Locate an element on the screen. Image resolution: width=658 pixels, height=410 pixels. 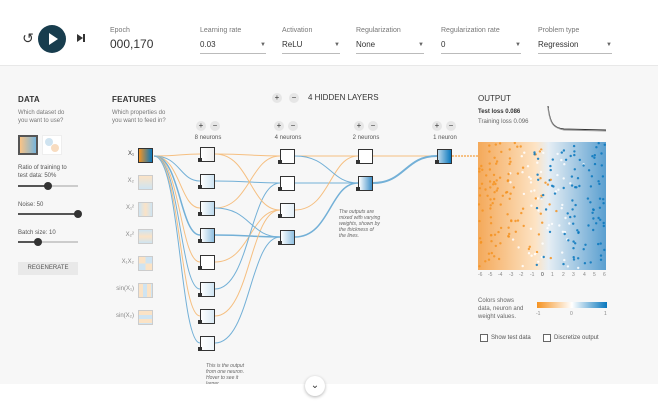
layer3-neuron-count: 2 neurons is located at coordinates (366, 138).